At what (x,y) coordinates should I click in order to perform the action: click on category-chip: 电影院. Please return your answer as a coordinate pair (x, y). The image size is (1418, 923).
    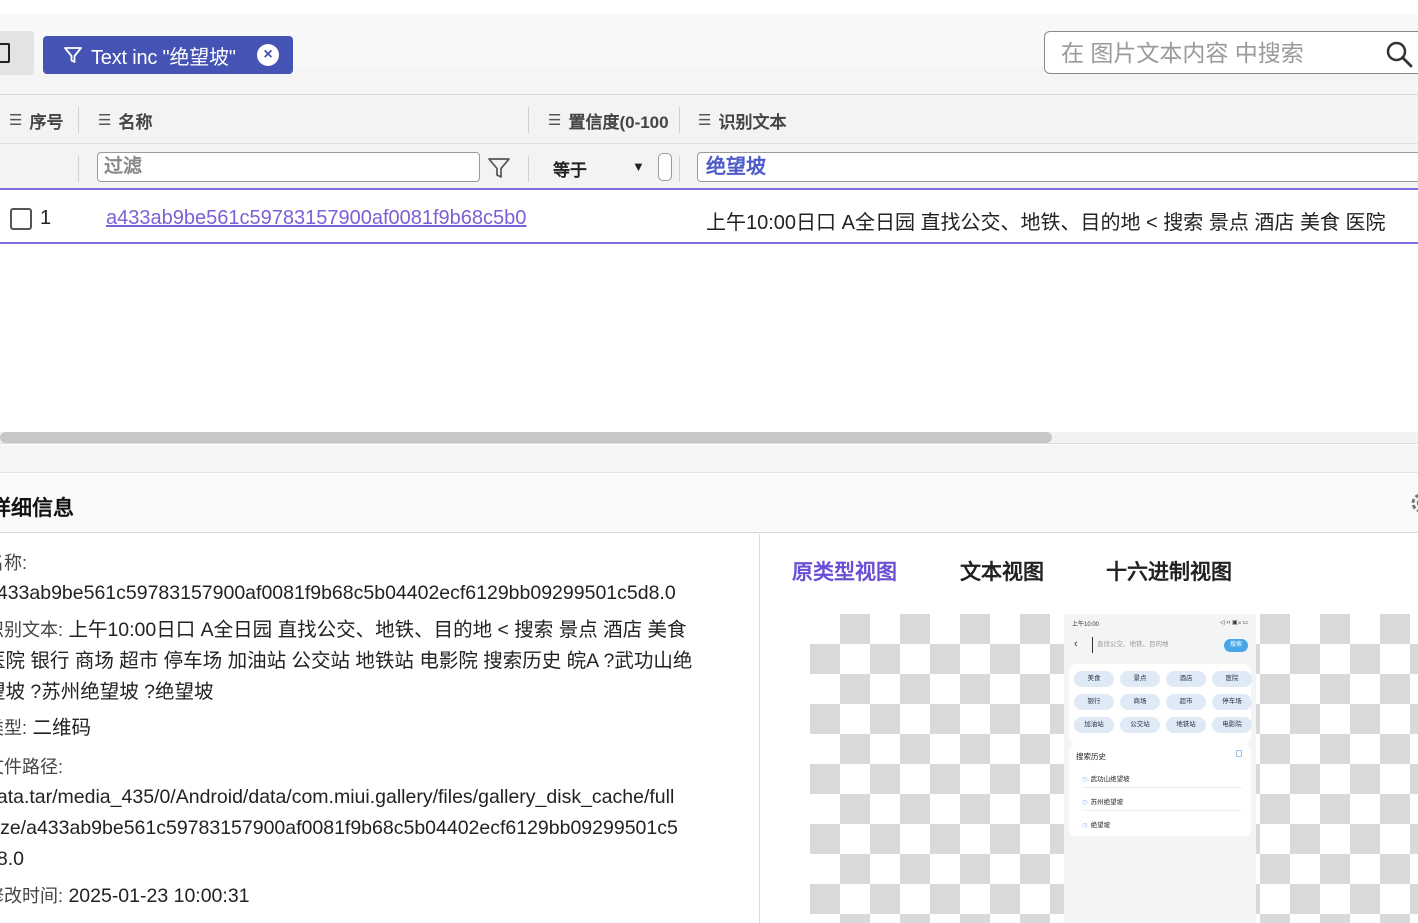
    Looking at the image, I should click on (1232, 725).